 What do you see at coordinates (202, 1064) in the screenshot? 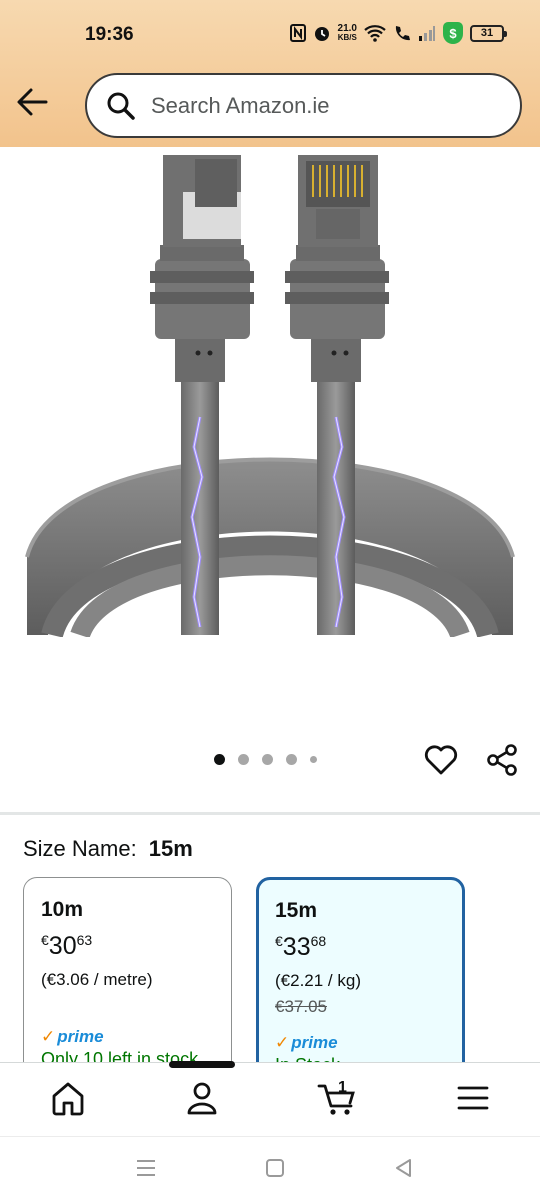
I see `nav-active-indicator` at bounding box center [202, 1064].